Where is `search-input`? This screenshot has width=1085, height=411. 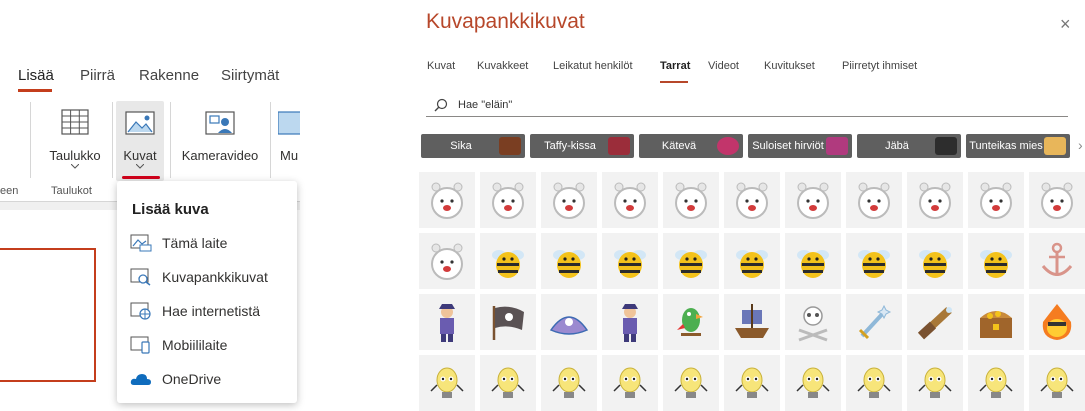
search-input is located at coordinates (758, 105).